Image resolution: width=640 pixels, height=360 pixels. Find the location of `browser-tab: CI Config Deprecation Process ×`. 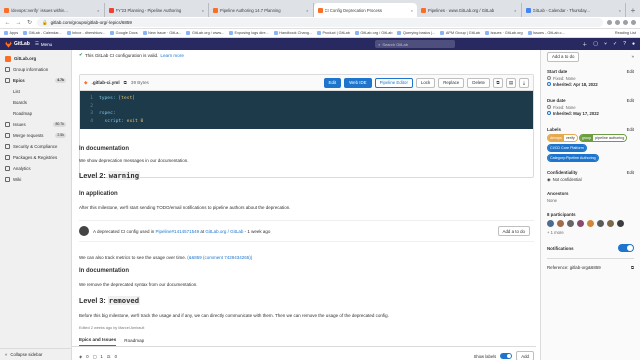

browser-tab: CI Config Deprecation Process × is located at coordinates (365, 10).